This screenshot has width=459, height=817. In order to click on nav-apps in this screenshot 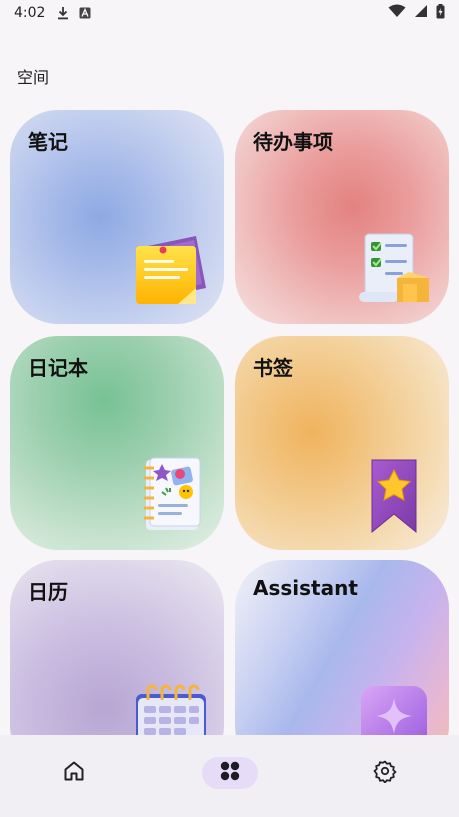, I will do `click(230, 773)`.